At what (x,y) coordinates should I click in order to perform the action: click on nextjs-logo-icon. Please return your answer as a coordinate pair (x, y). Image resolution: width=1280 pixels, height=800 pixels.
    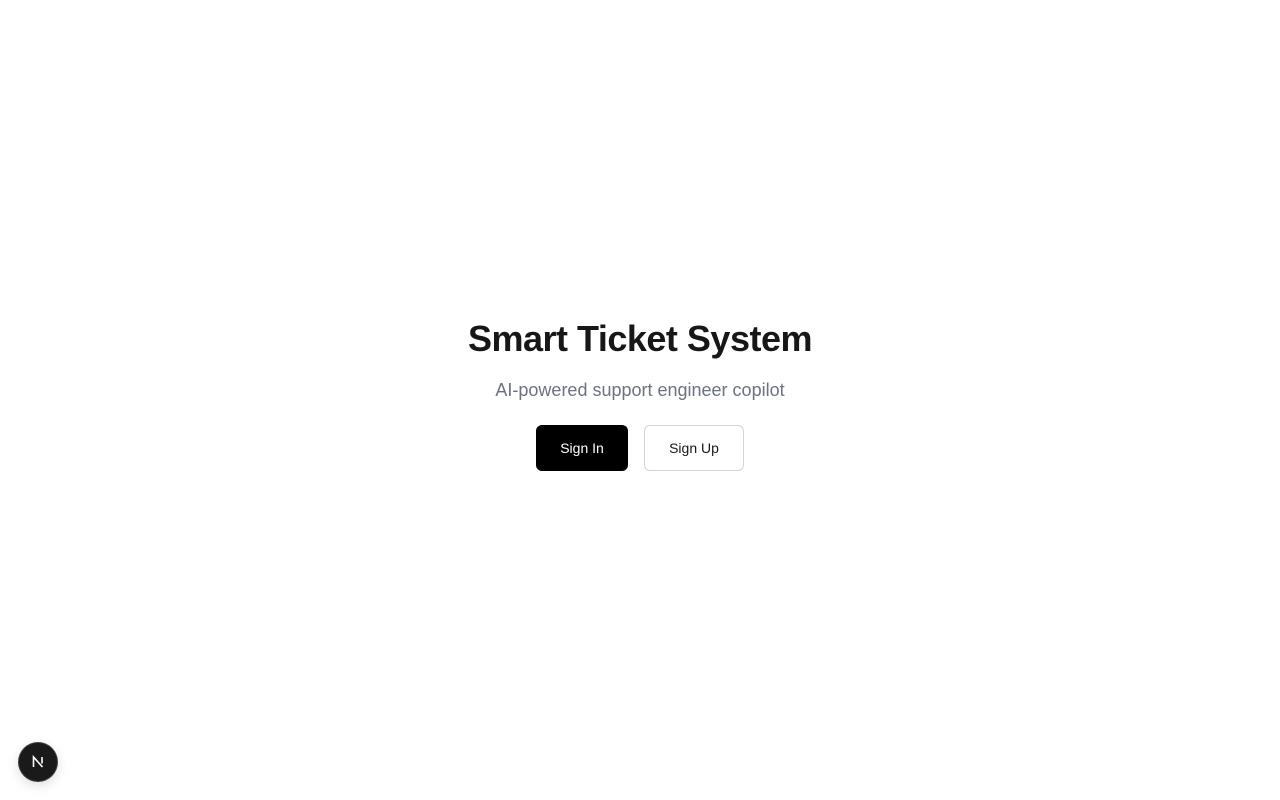
    Looking at the image, I should click on (38, 761).